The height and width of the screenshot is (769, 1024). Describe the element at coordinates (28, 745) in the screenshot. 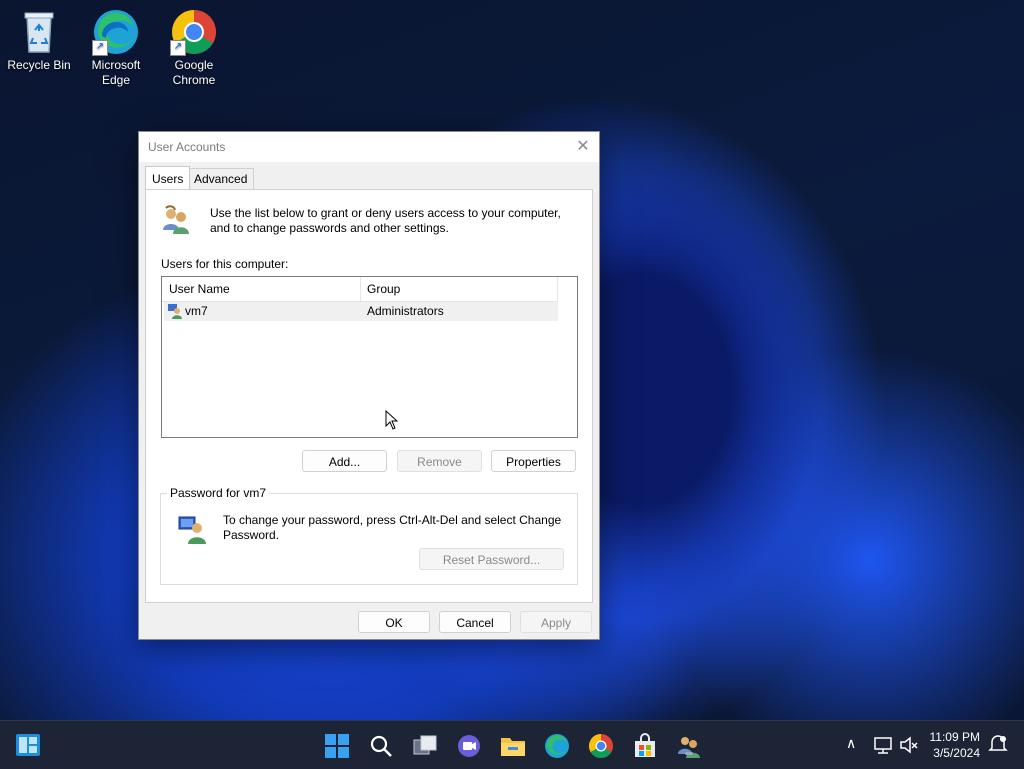

I see `widgets-icon` at that location.